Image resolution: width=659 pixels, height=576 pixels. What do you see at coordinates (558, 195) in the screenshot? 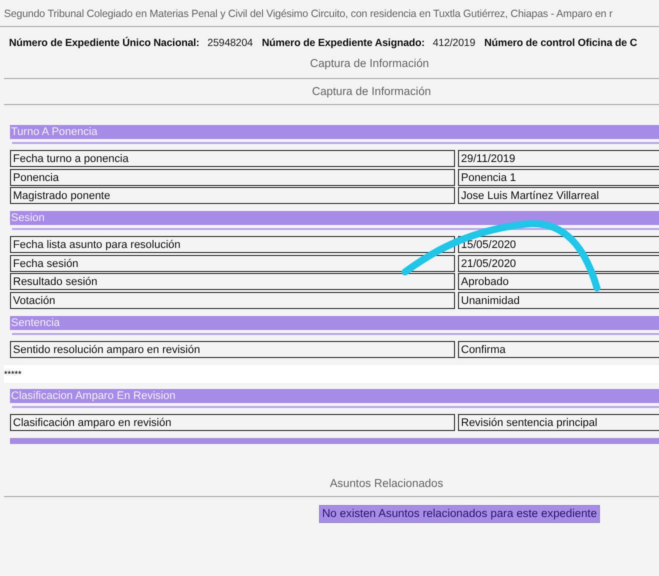
I see `value-cell: Jose Luis Martínez Villarreal` at bounding box center [558, 195].